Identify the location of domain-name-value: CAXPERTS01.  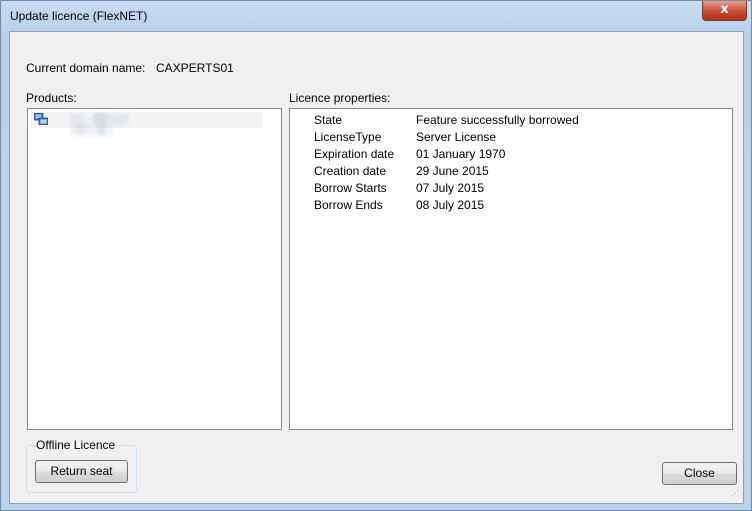
(195, 68).